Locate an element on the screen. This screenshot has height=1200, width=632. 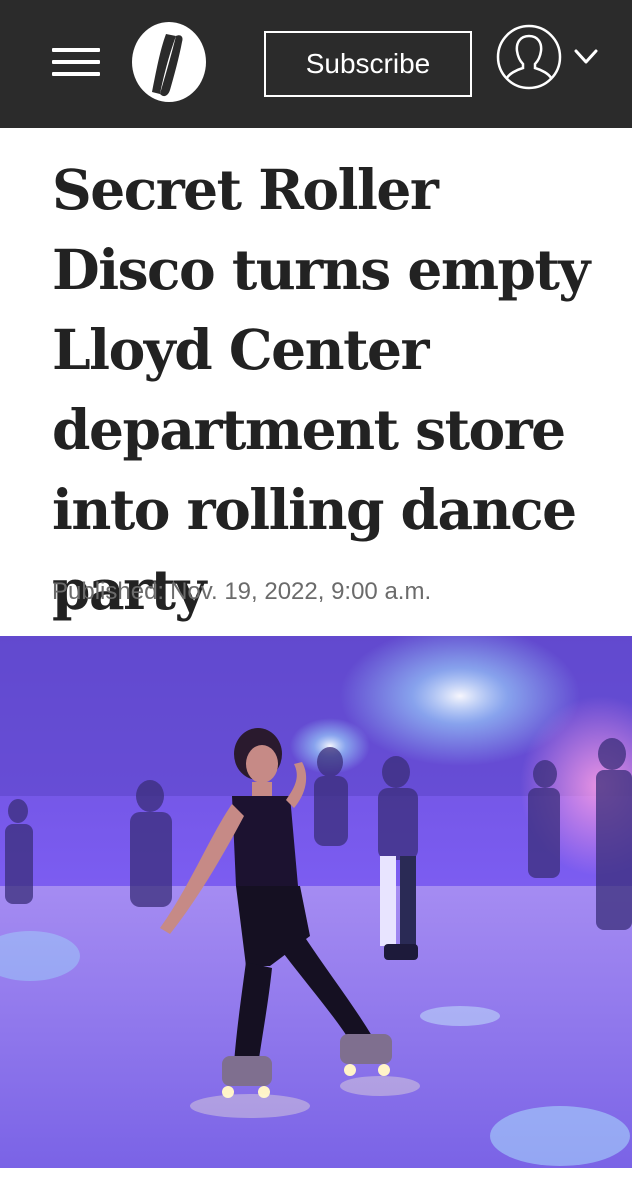
menu-button is located at coordinates (76, 62).